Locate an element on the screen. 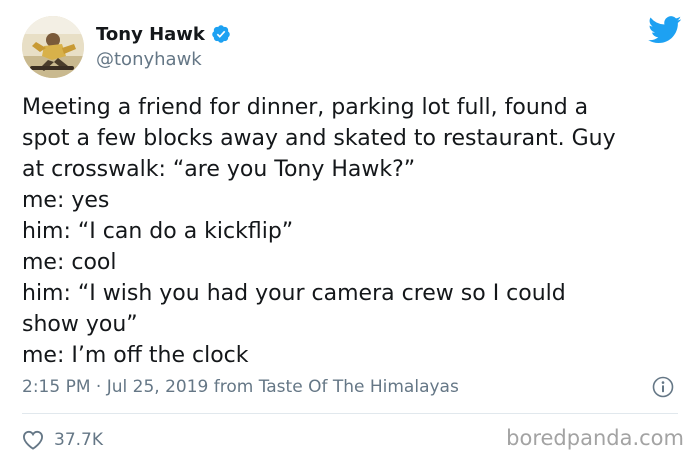 The width and height of the screenshot is (700, 467). tweet-text-line: me: yes is located at coordinates (66, 200).